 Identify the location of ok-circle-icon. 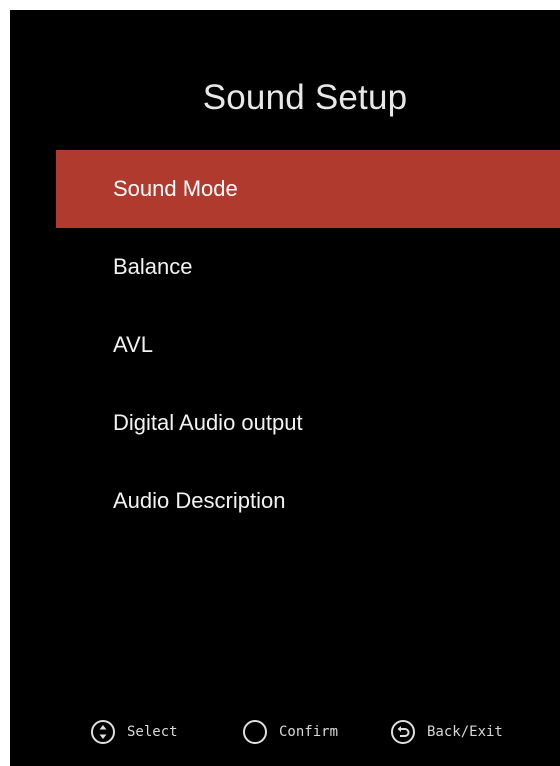
(255, 732).